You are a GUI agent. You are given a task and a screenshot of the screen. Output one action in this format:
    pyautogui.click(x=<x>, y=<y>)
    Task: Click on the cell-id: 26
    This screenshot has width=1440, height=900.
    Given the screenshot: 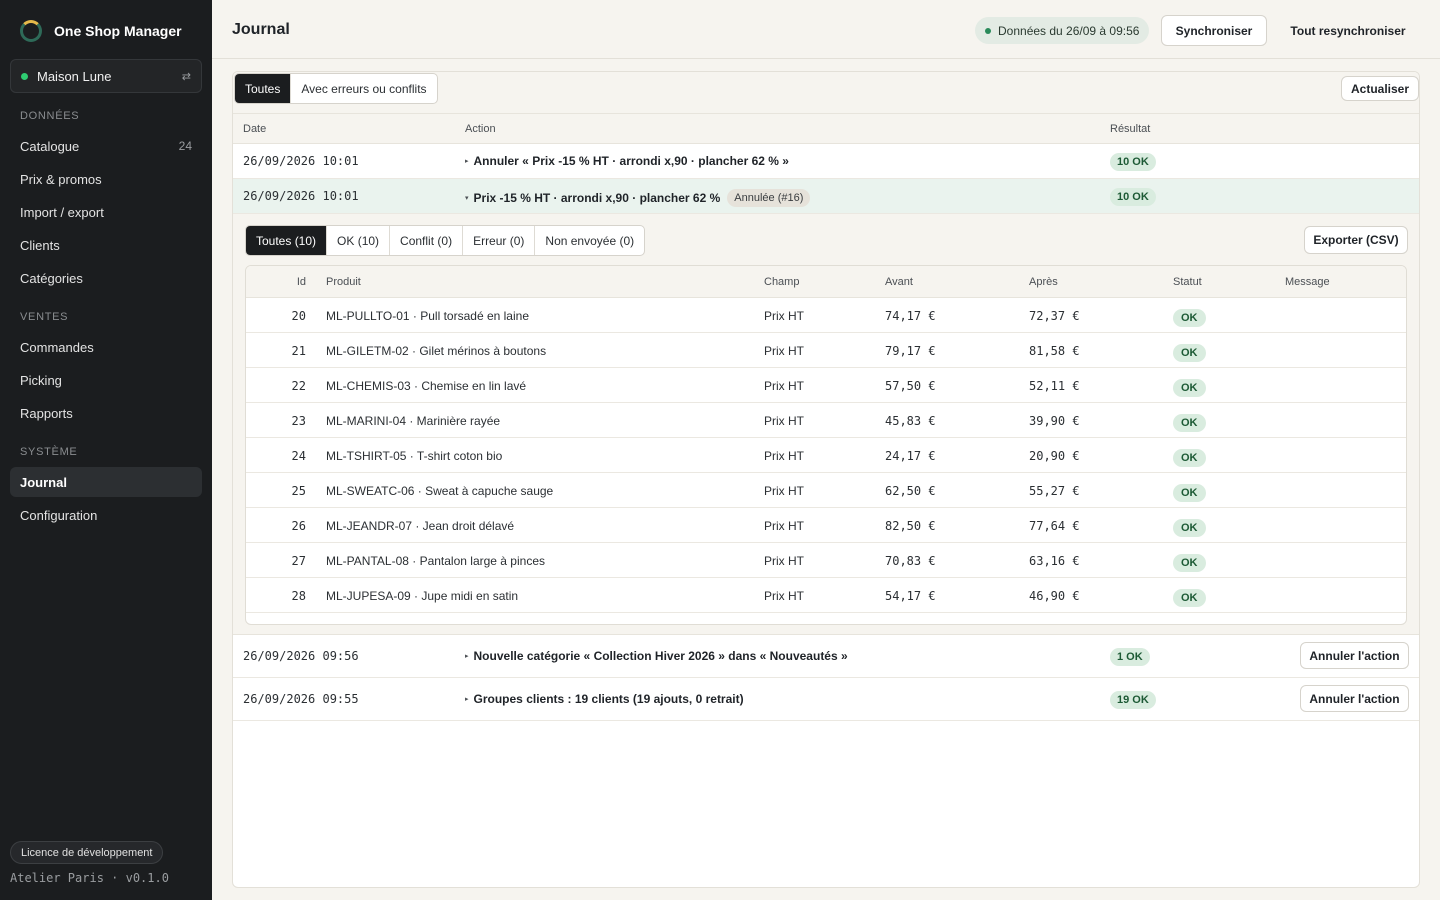 What is the action you would take?
    pyautogui.click(x=298, y=526)
    